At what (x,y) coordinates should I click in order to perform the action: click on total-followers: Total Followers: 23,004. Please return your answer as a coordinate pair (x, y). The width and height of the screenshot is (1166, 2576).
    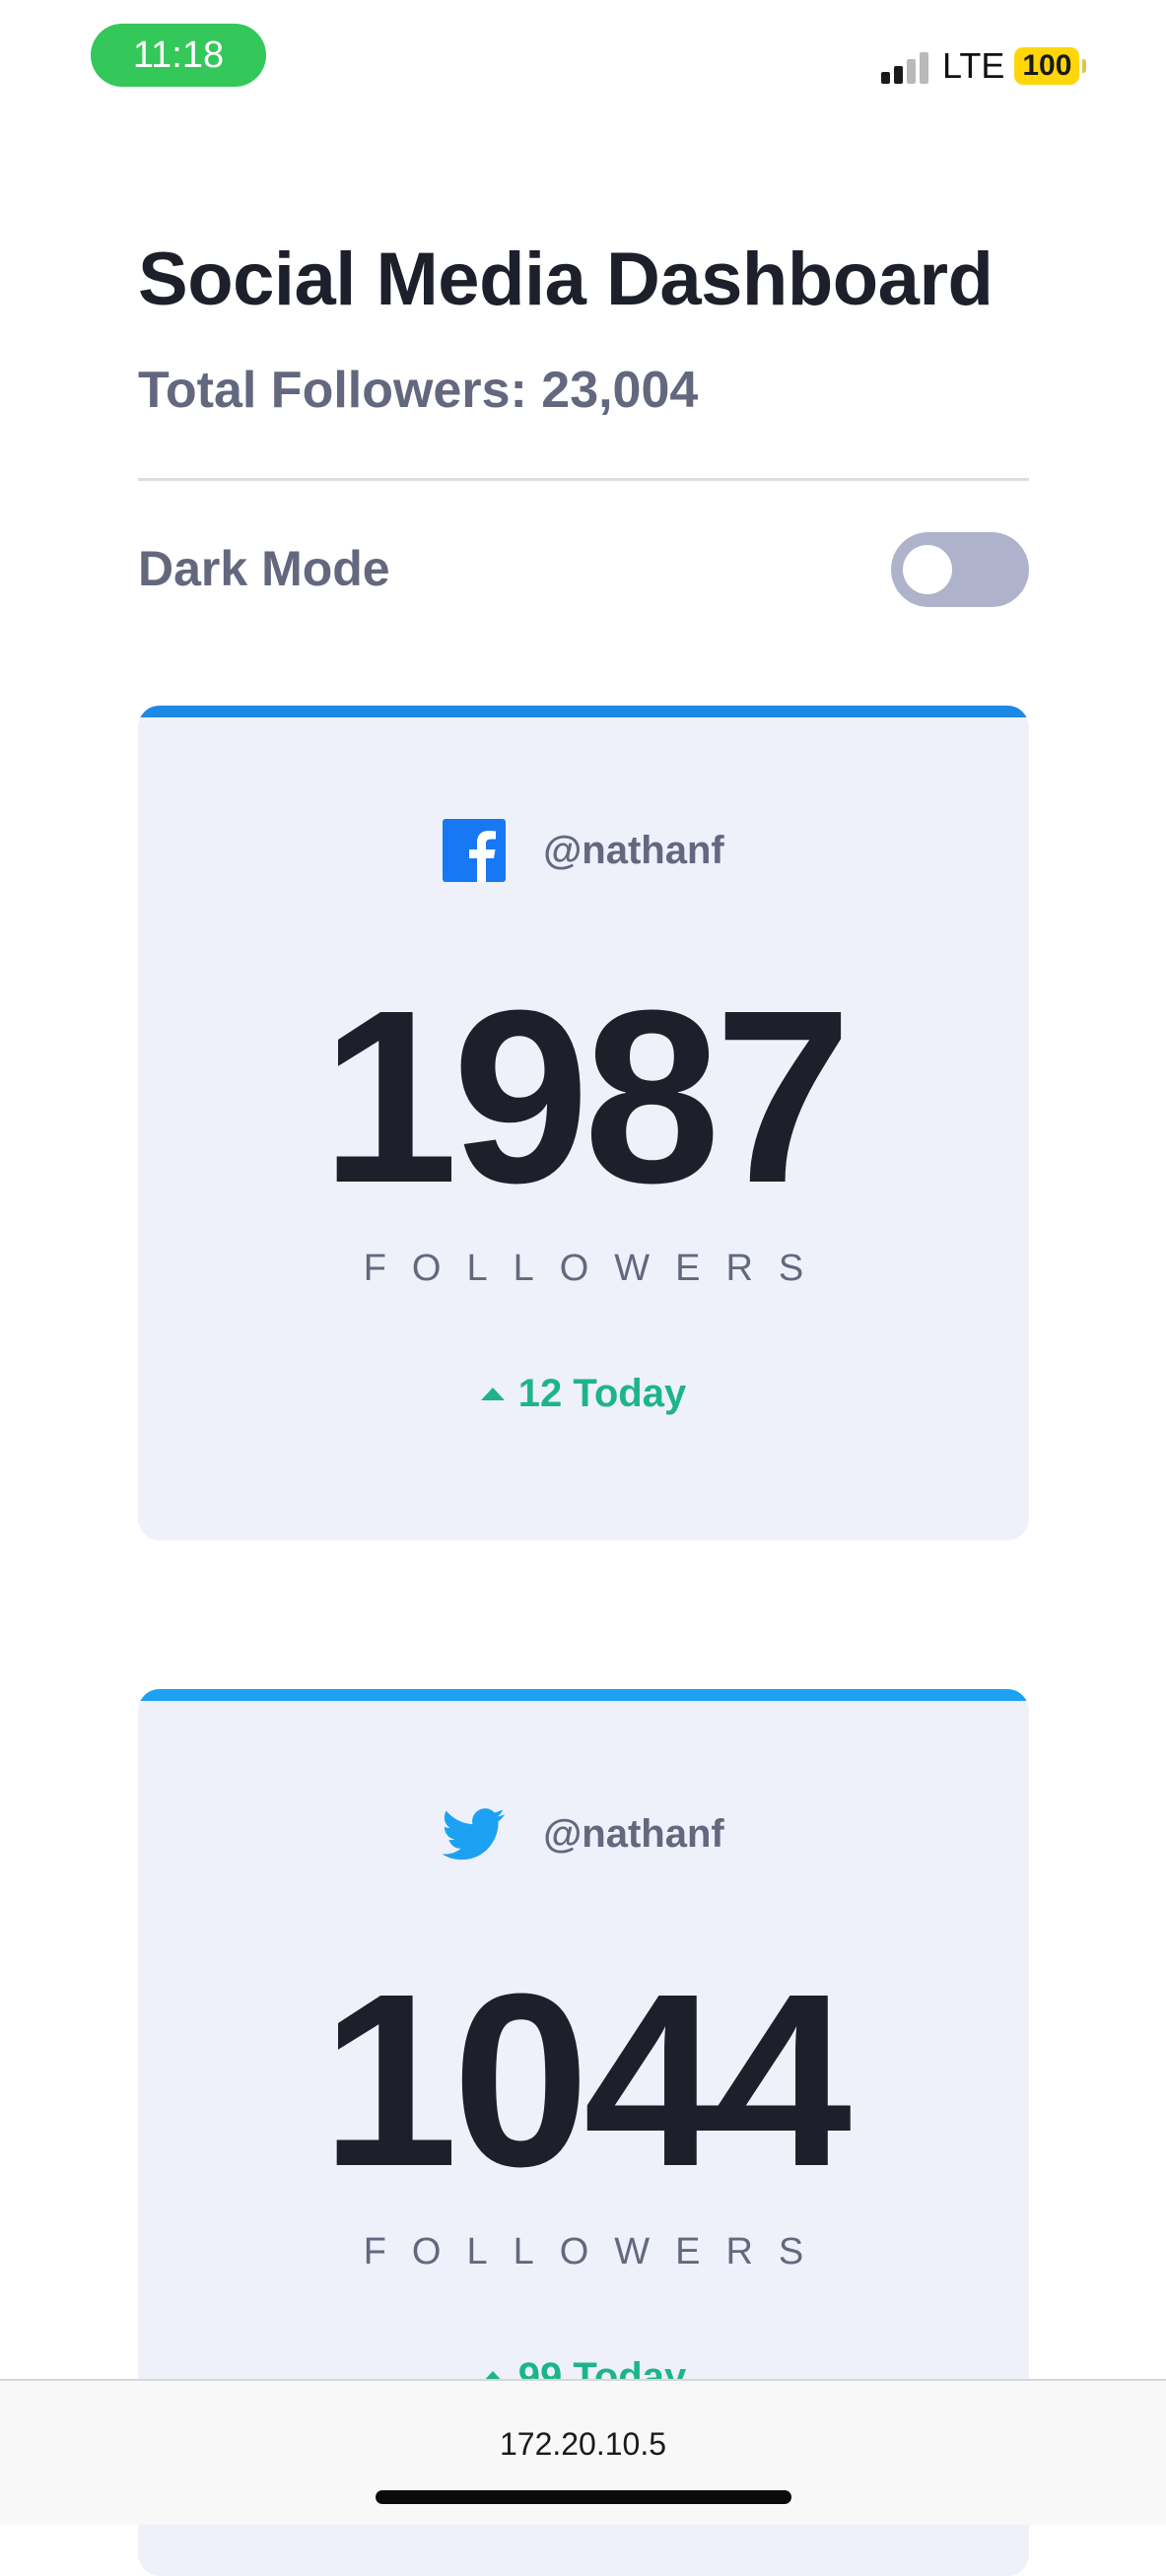
    Looking at the image, I should click on (419, 390).